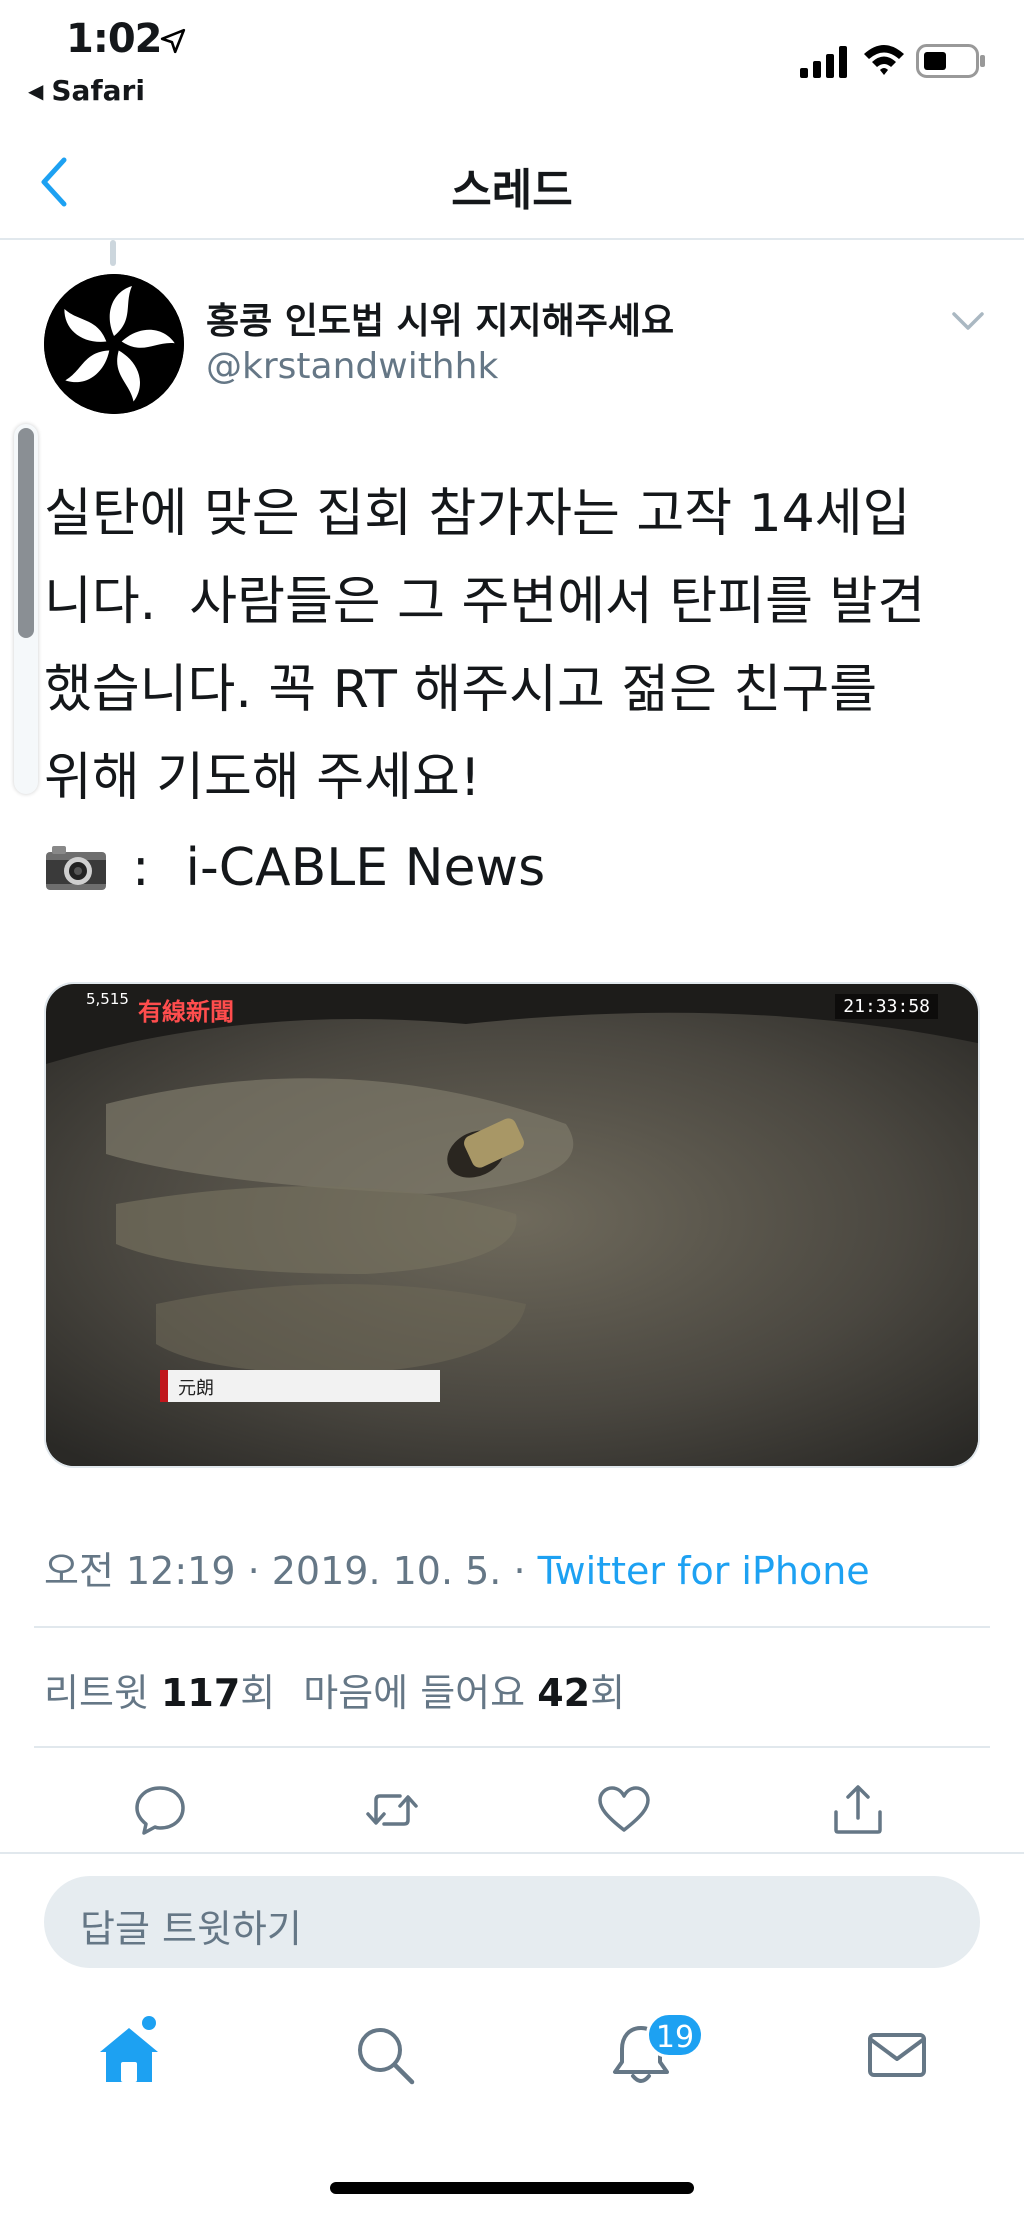 This screenshot has width=1024, height=2217. I want to click on likes-count: 42, so click(564, 1693).